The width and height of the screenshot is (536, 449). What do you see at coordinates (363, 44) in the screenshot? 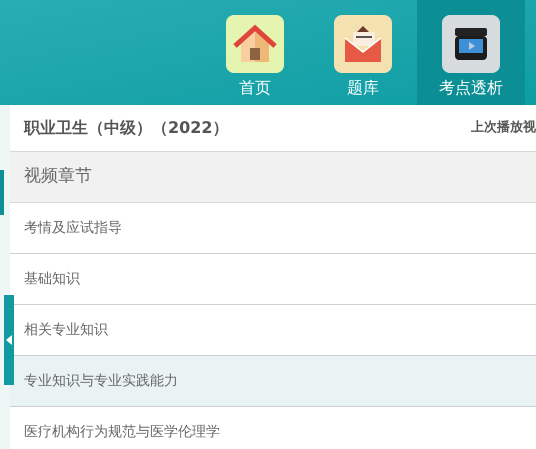
I see `envelope-icon` at bounding box center [363, 44].